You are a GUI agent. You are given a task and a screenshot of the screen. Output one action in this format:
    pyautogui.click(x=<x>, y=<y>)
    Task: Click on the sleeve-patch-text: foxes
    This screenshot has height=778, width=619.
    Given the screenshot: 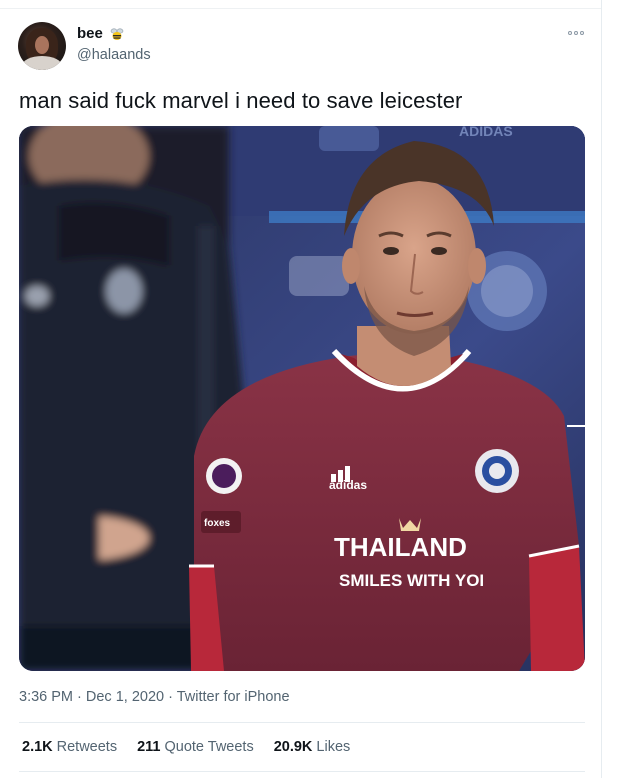 What is the action you would take?
    pyautogui.click(x=217, y=523)
    